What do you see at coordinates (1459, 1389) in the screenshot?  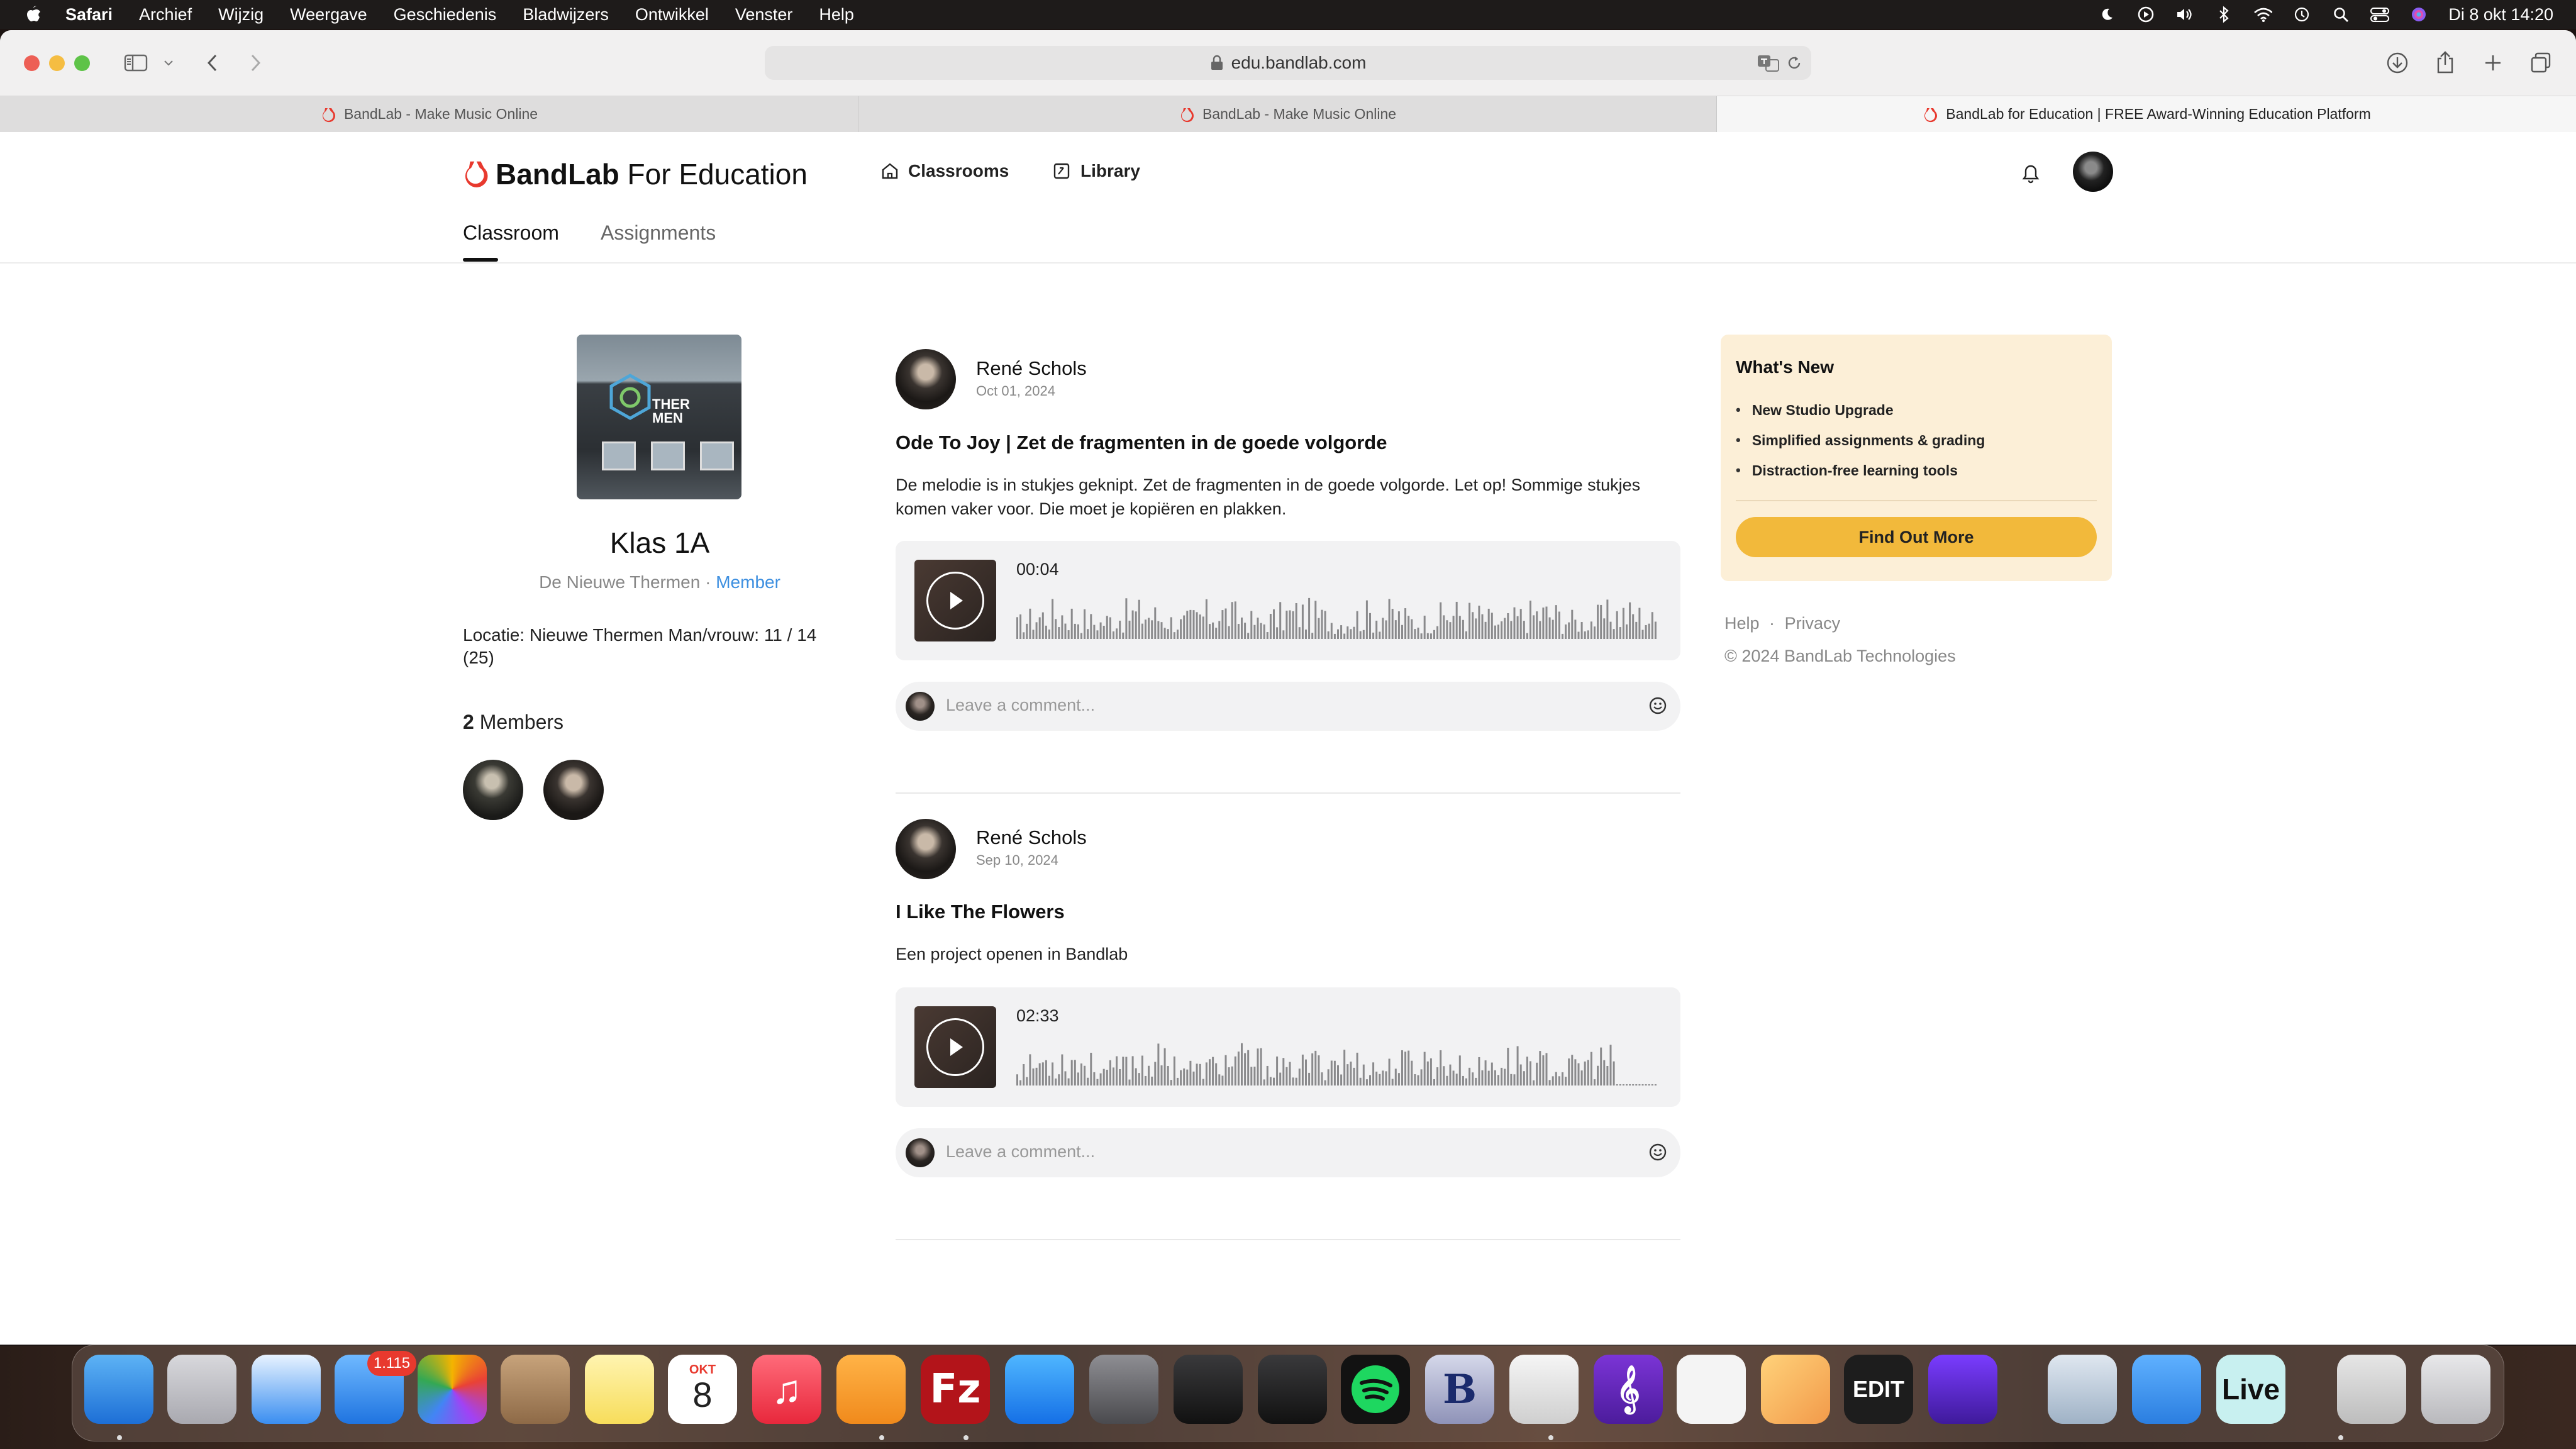 I see `bbedit-icon: B` at bounding box center [1459, 1389].